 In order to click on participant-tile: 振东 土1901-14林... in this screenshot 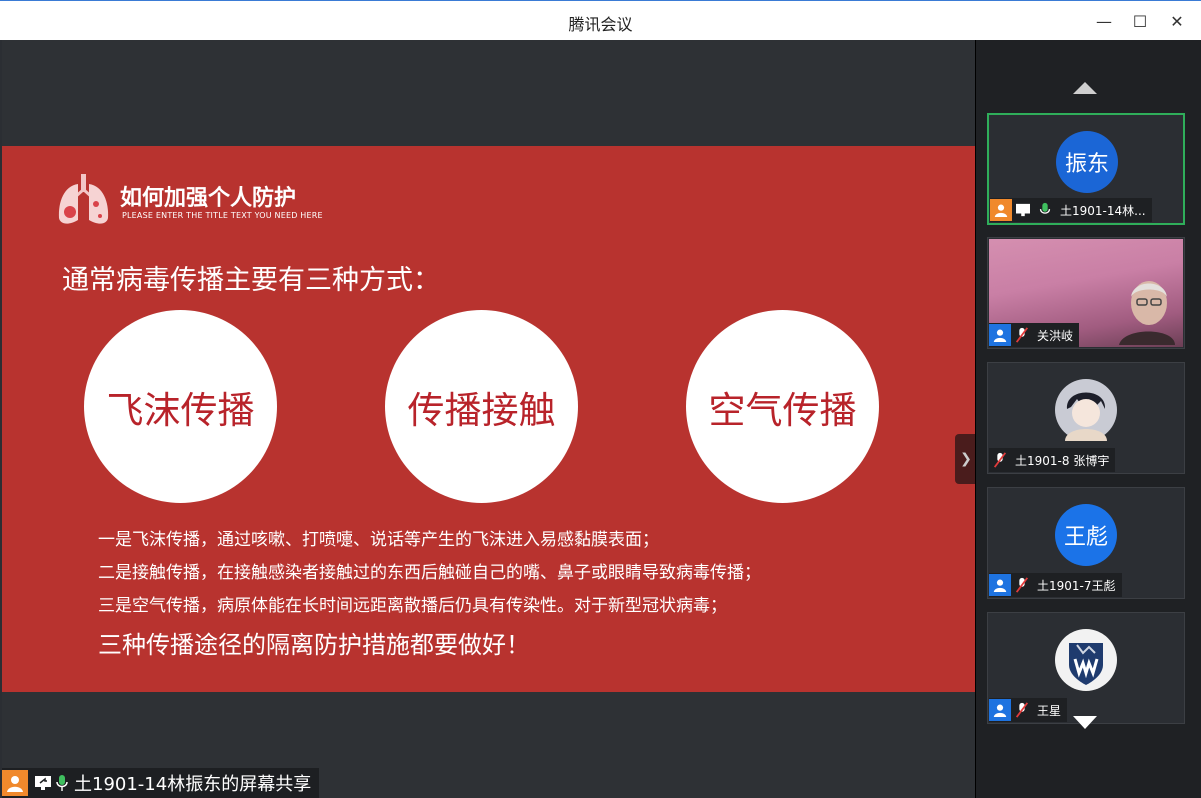, I will do `click(1086, 169)`.